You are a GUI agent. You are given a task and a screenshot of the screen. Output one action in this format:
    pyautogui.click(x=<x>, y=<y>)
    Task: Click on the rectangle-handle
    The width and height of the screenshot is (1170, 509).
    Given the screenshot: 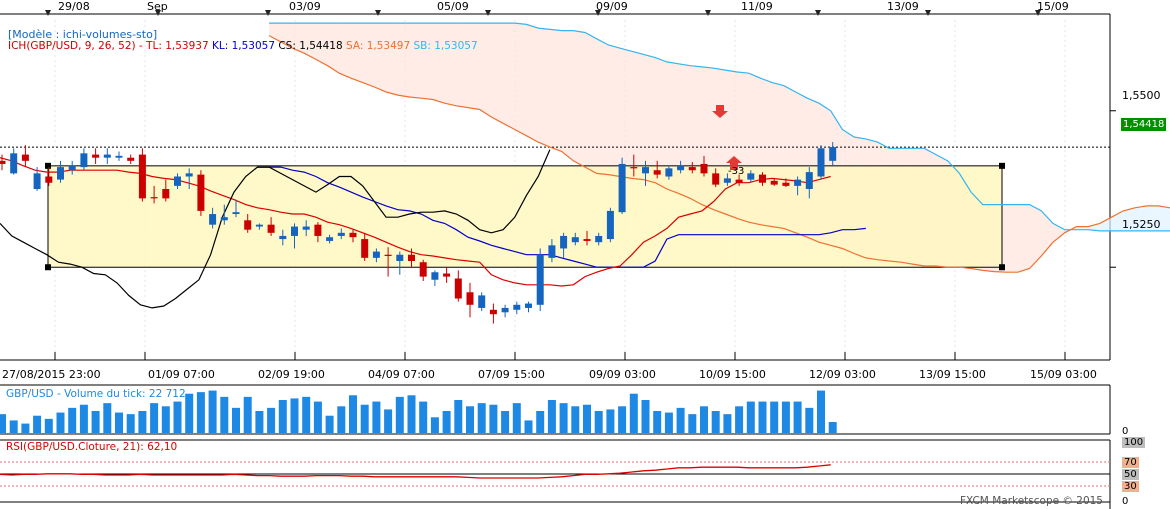 What is the action you would take?
    pyautogui.click(x=1002, y=267)
    